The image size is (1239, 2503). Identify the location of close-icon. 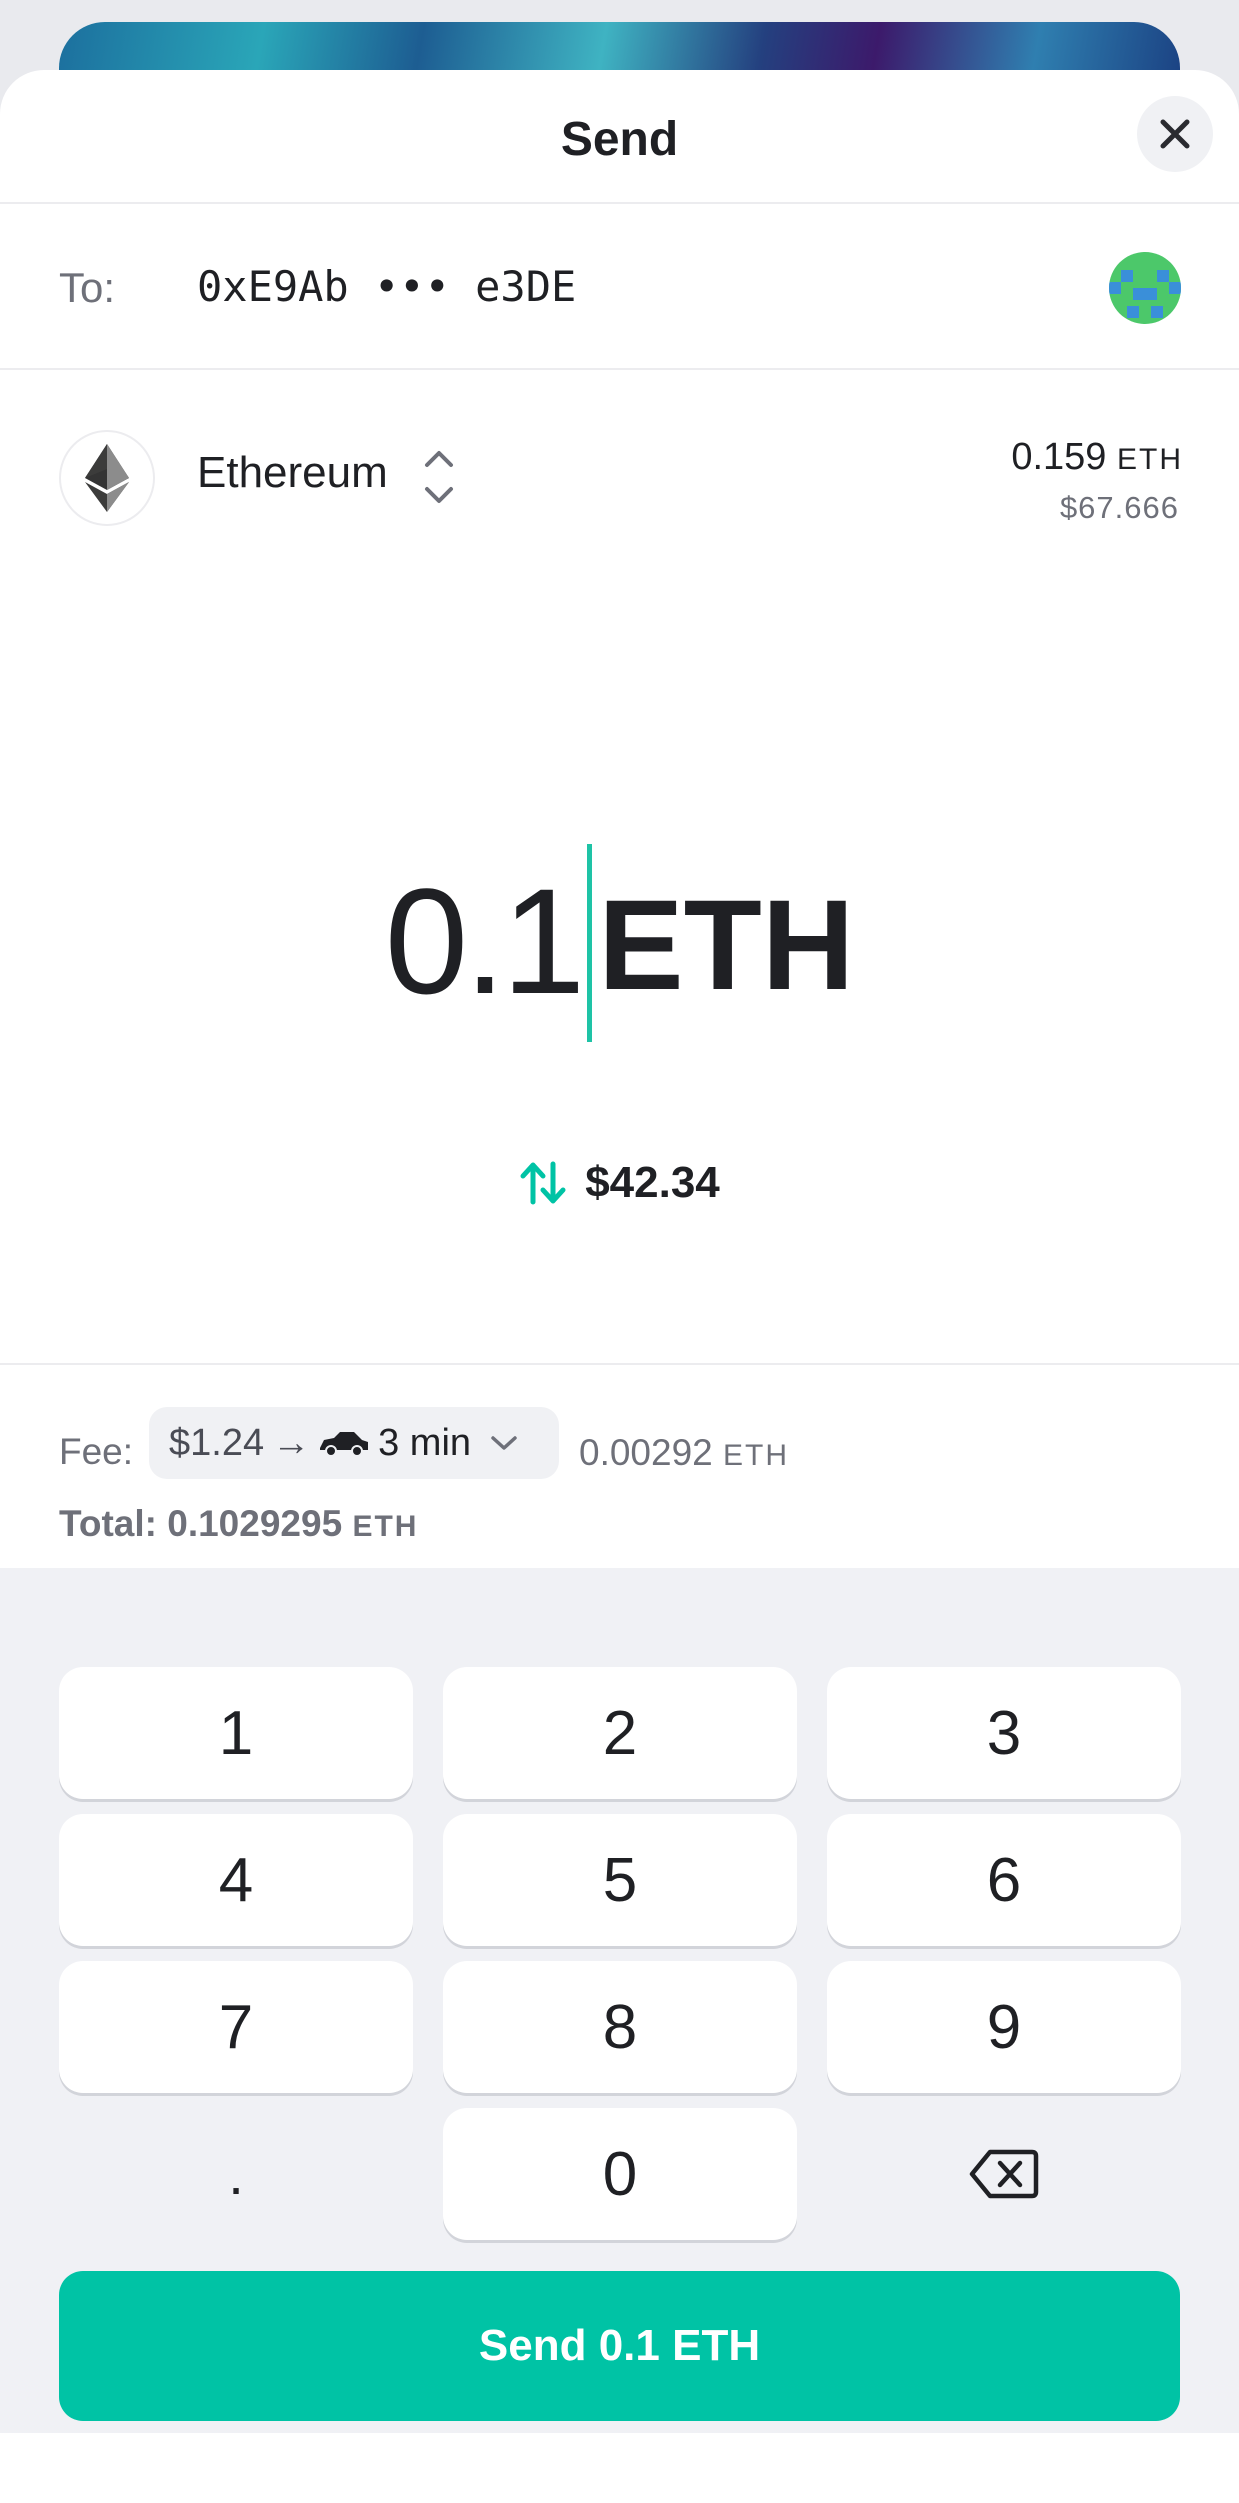
(1175, 134).